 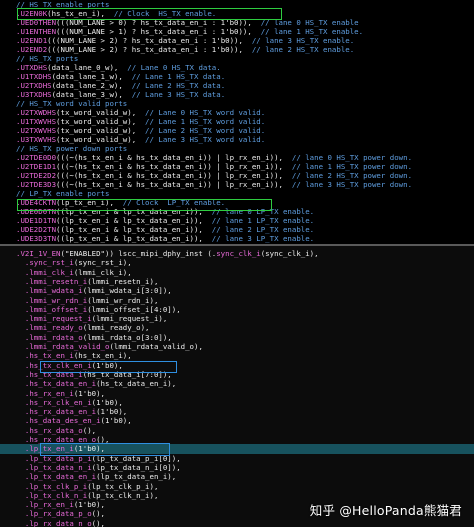 I want to click on port-name: .hs_rx_en_i, so click(x=45, y=393).